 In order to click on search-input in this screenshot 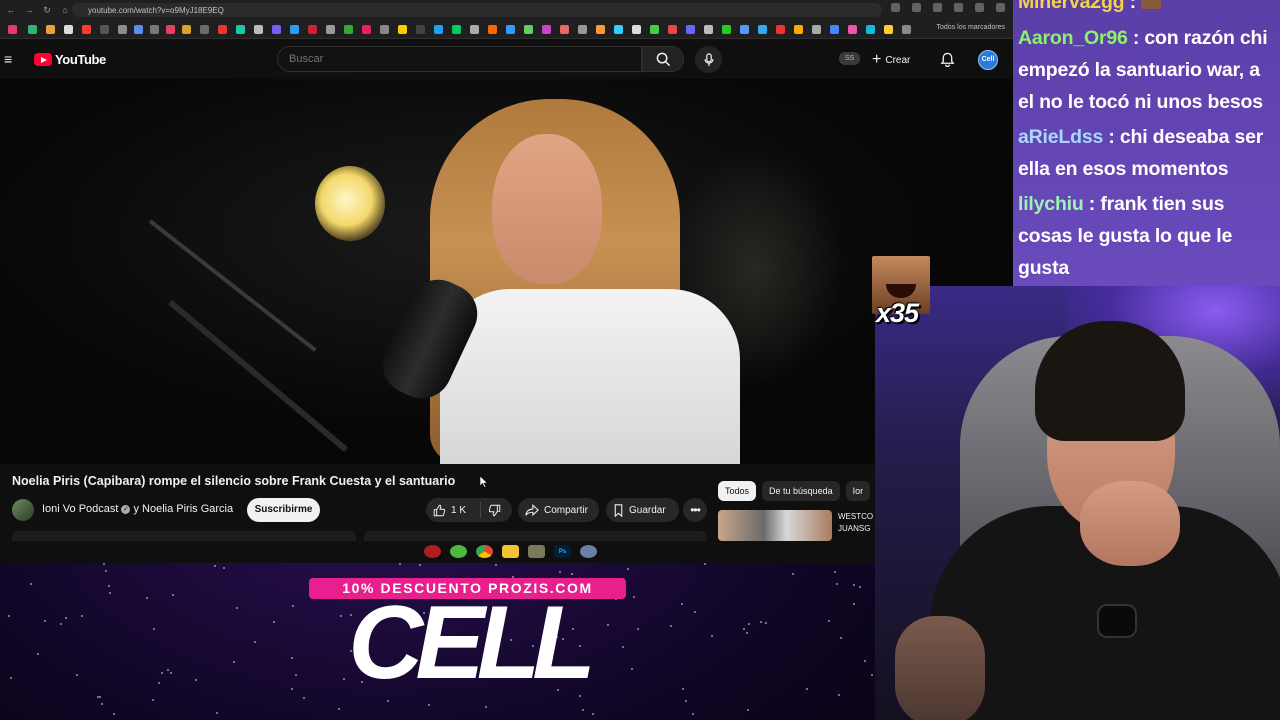, I will do `click(459, 59)`.